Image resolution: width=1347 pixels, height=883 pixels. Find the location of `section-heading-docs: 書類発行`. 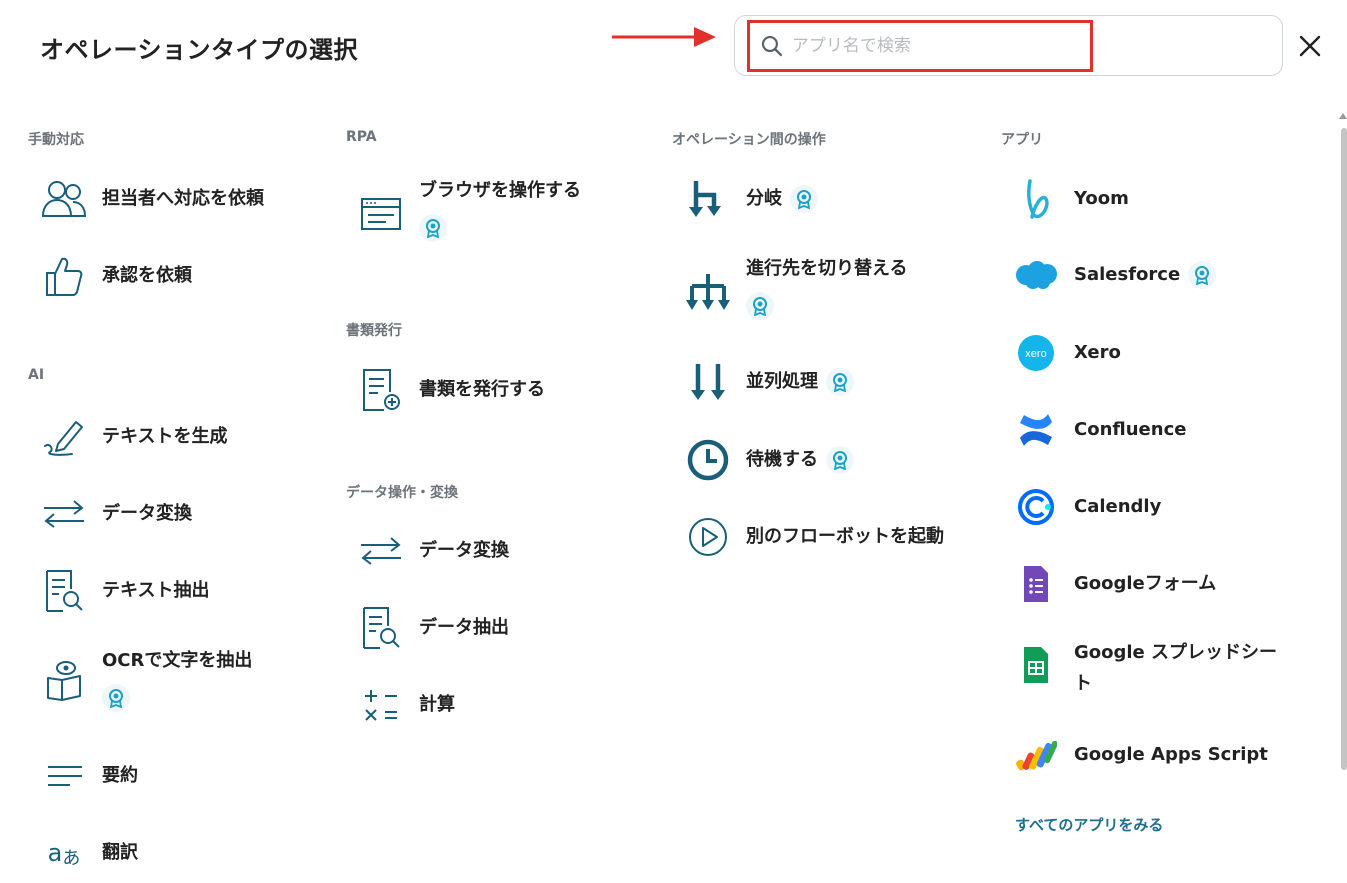

section-heading-docs: 書類発行 is located at coordinates (374, 331).